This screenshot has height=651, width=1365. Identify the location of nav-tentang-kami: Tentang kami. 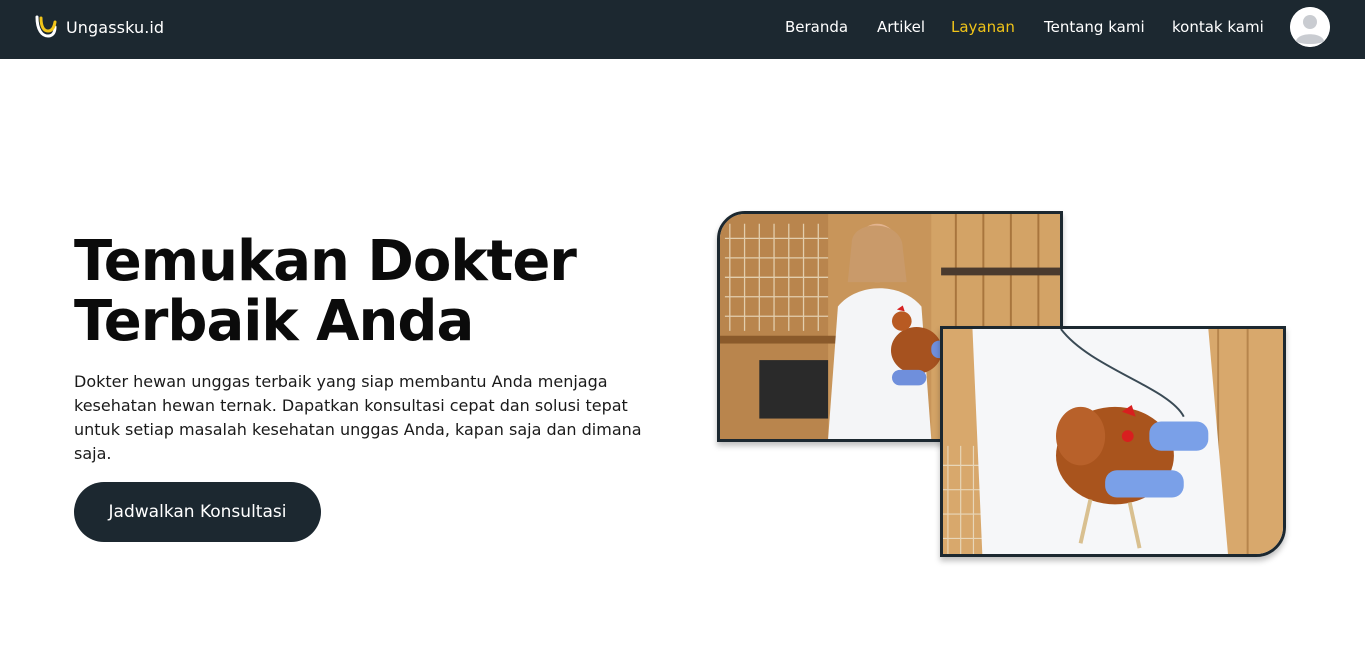
(1094, 27).